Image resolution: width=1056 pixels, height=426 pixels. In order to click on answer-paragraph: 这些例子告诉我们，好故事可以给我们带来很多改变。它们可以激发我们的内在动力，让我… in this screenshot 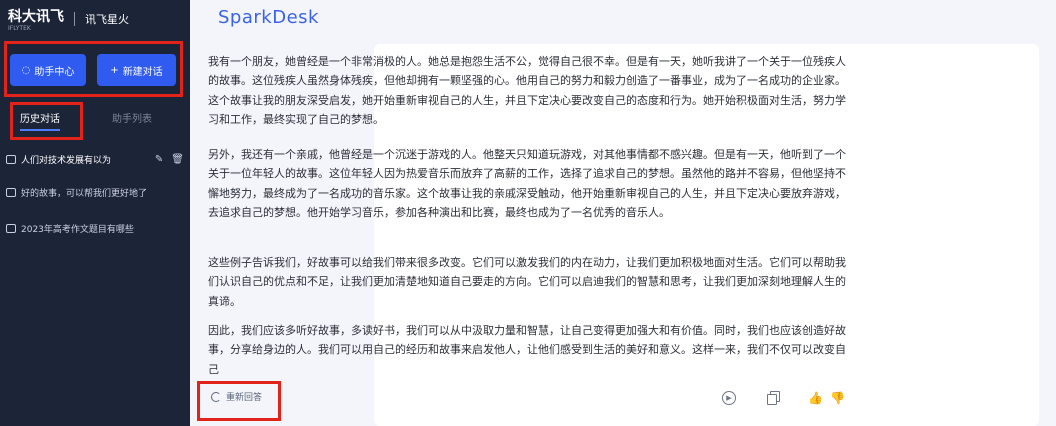, I will do `click(527, 282)`.